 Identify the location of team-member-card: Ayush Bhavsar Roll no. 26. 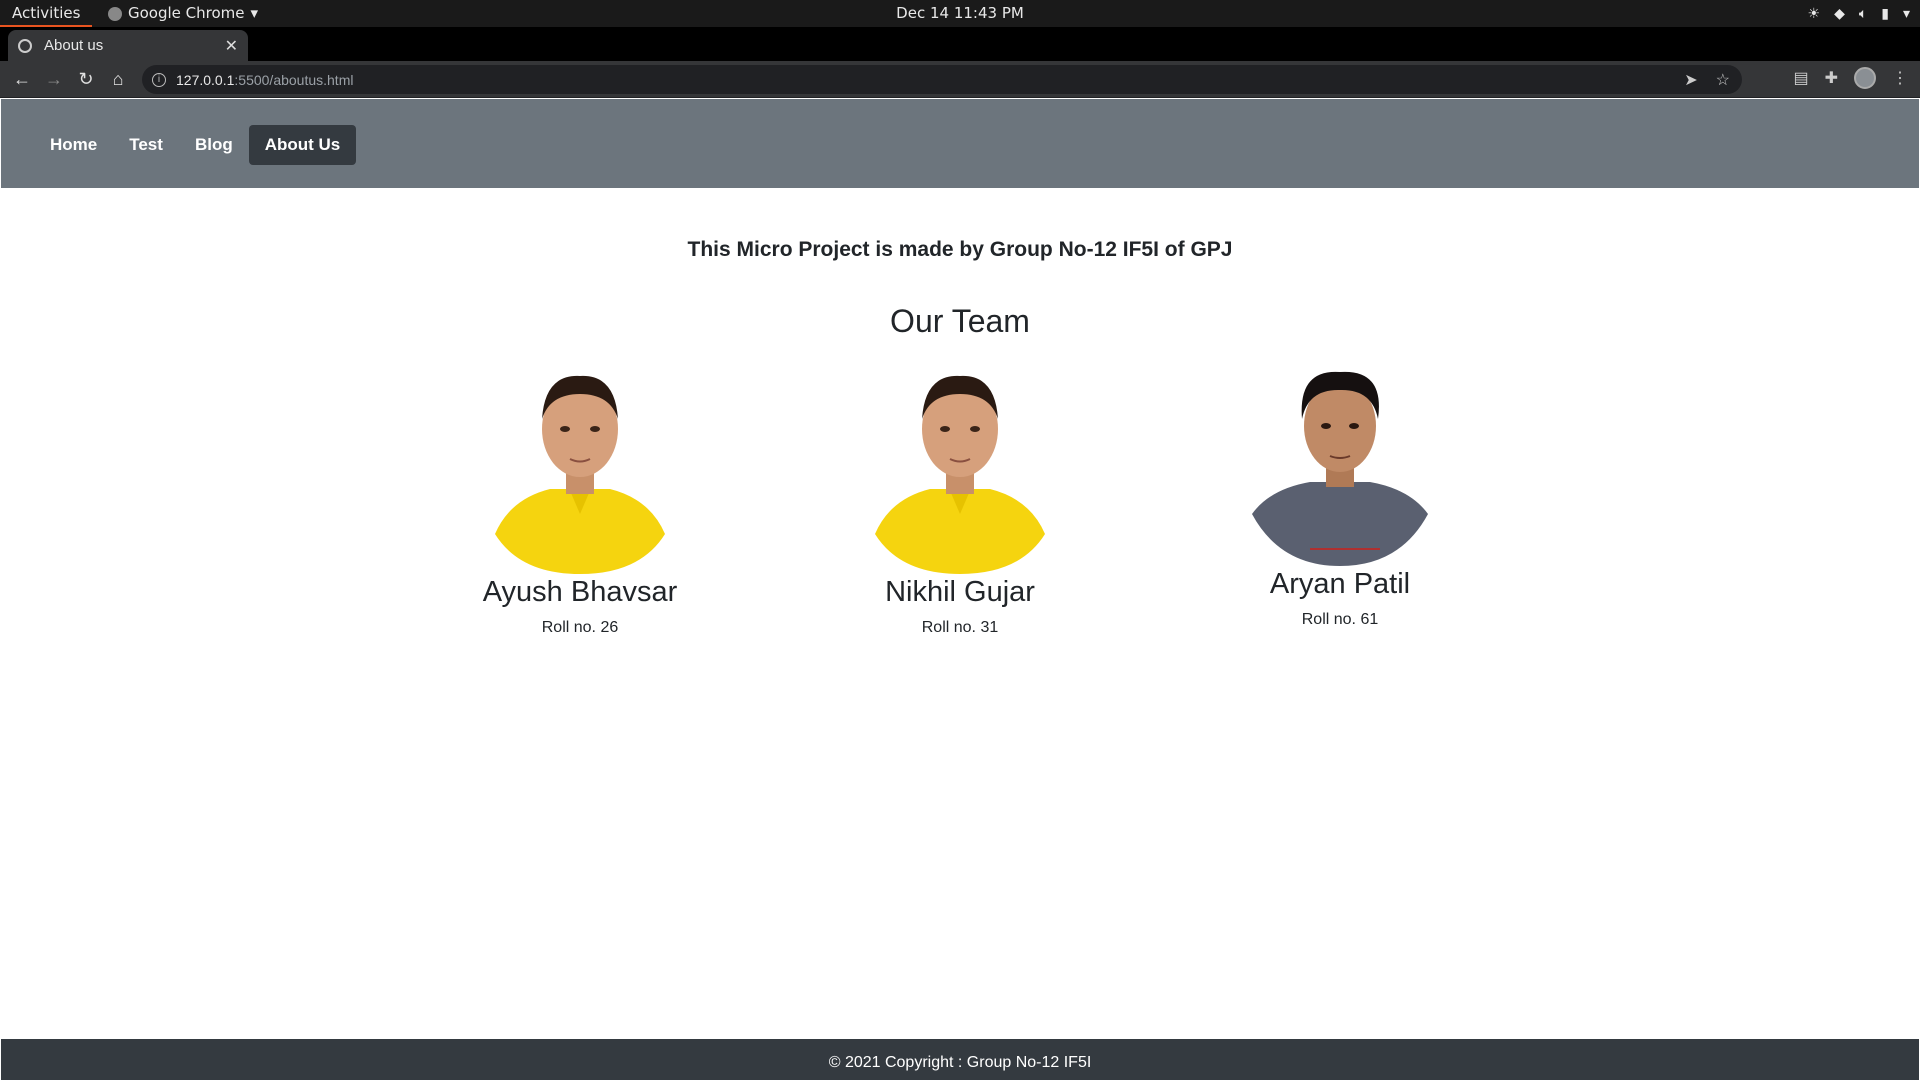
(580, 500).